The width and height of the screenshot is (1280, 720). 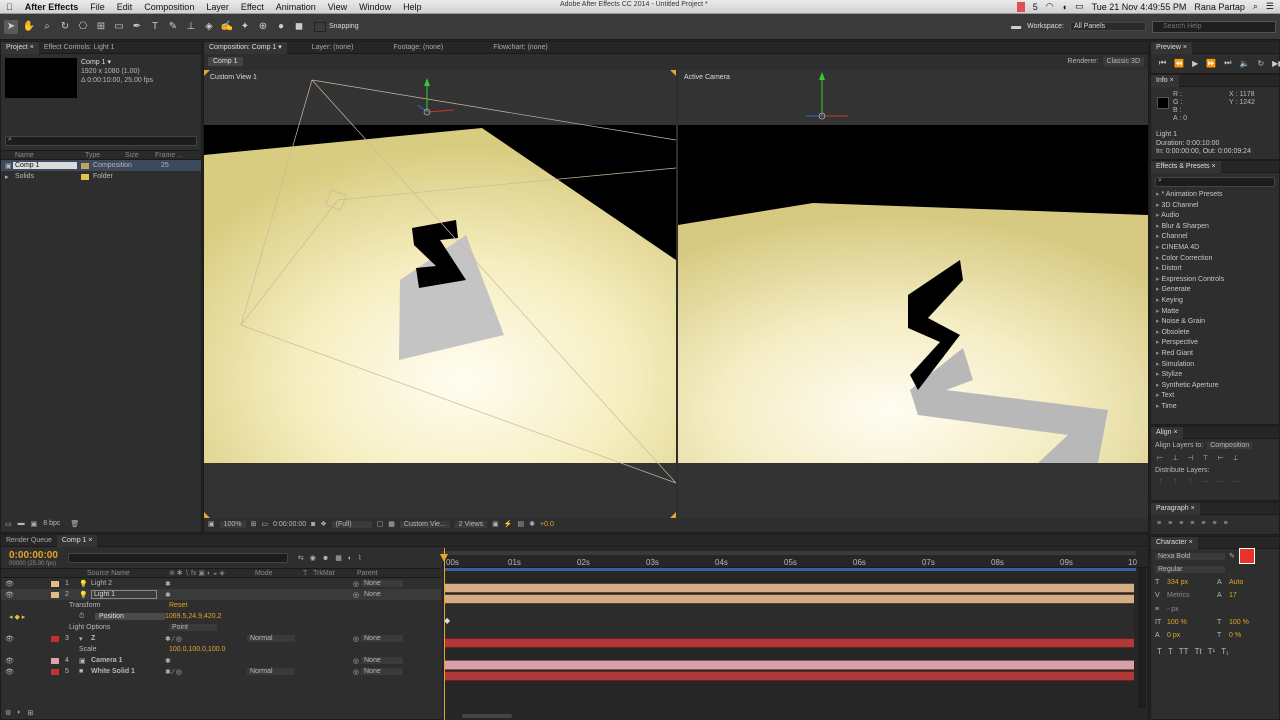 I want to click on show-channel-icon: ❖, so click(x=323, y=524).